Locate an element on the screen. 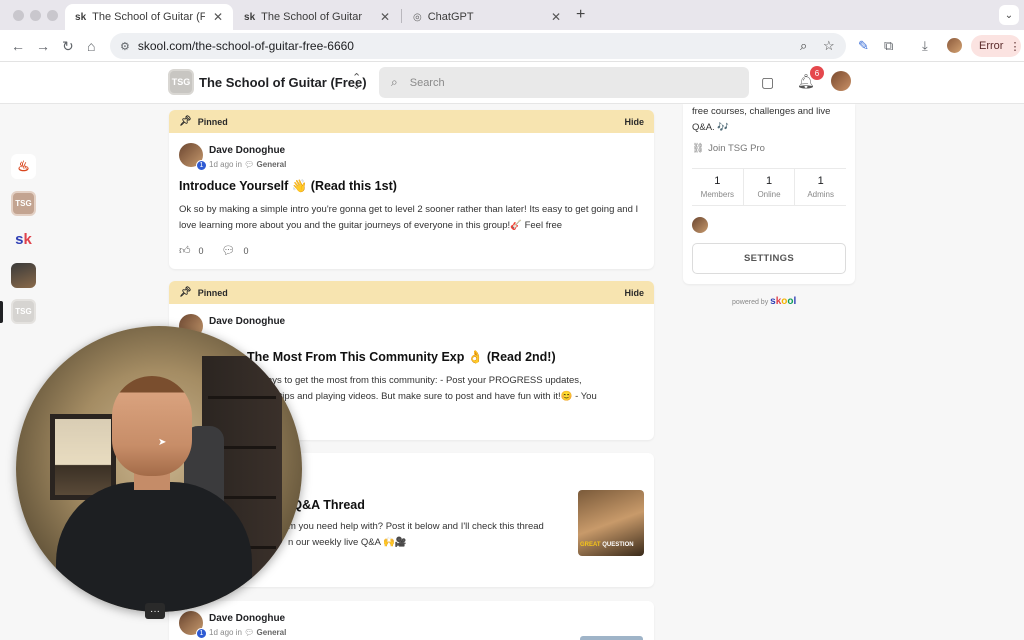 The width and height of the screenshot is (1024, 640). rail-photo-group is located at coordinates (23, 275).